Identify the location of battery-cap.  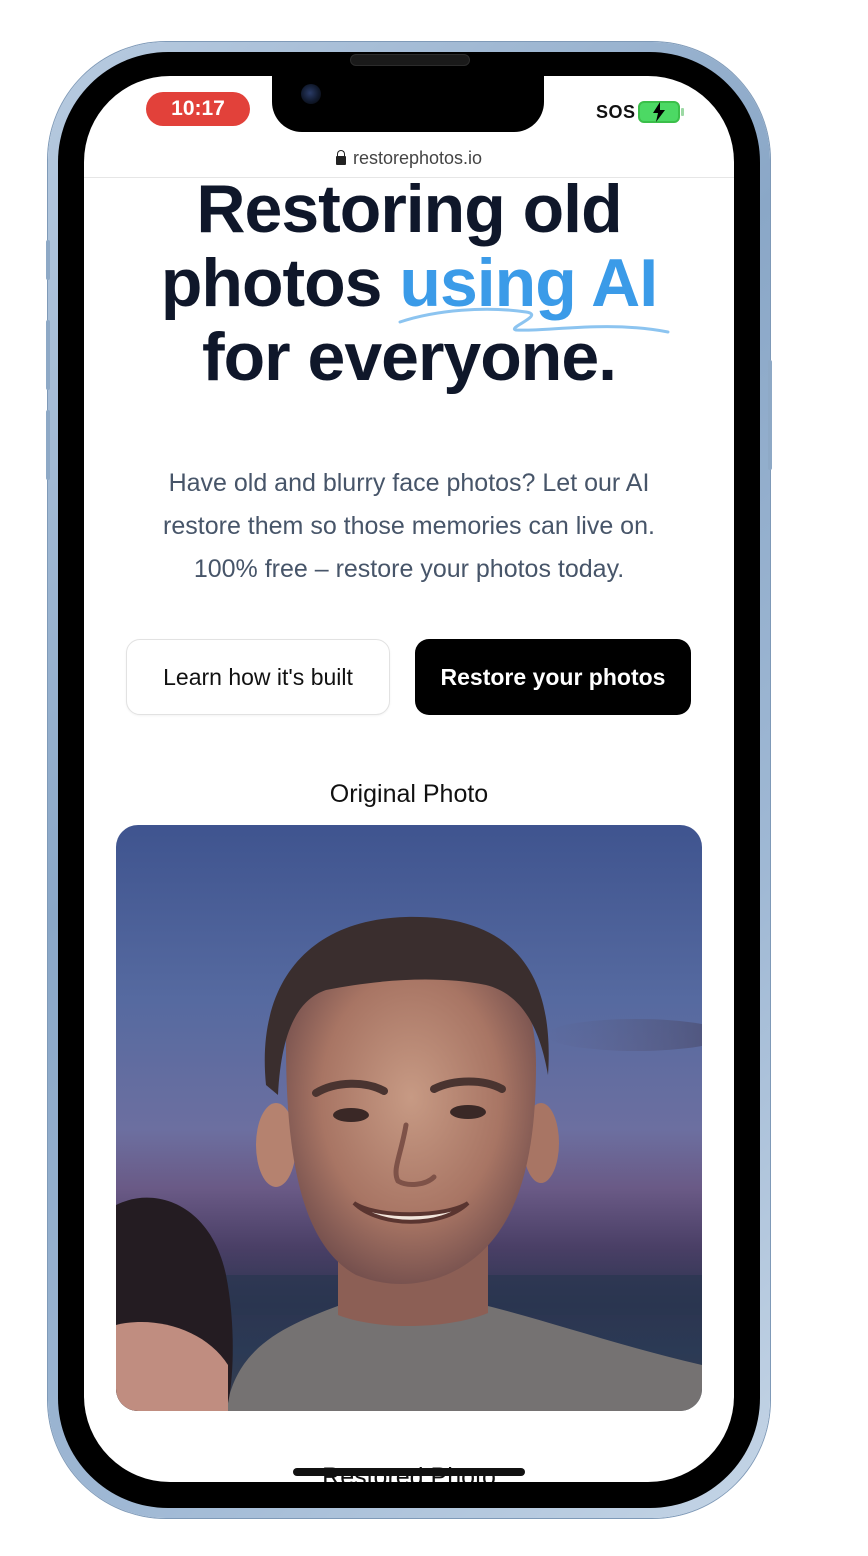
(682, 112).